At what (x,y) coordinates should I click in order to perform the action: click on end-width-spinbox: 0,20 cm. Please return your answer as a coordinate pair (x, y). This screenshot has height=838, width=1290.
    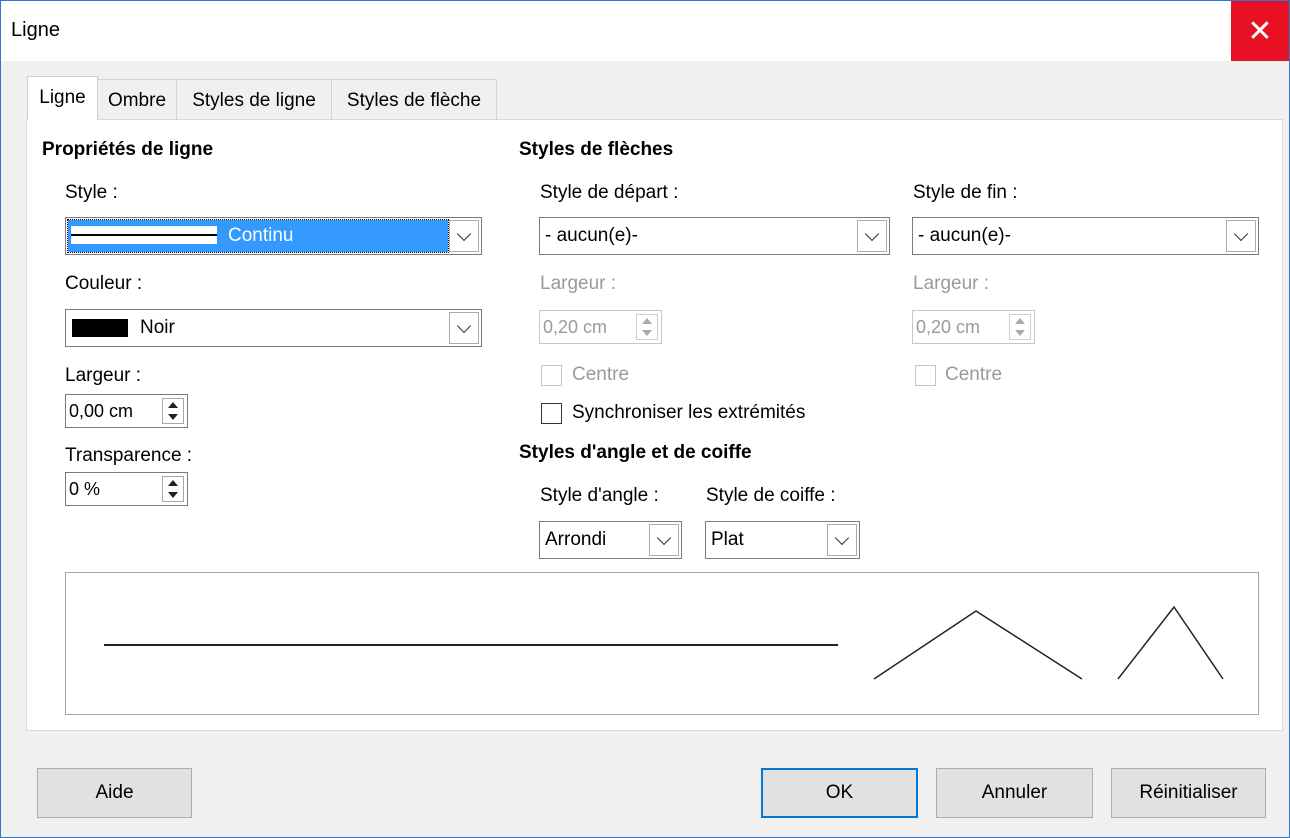
    Looking at the image, I should click on (973, 327).